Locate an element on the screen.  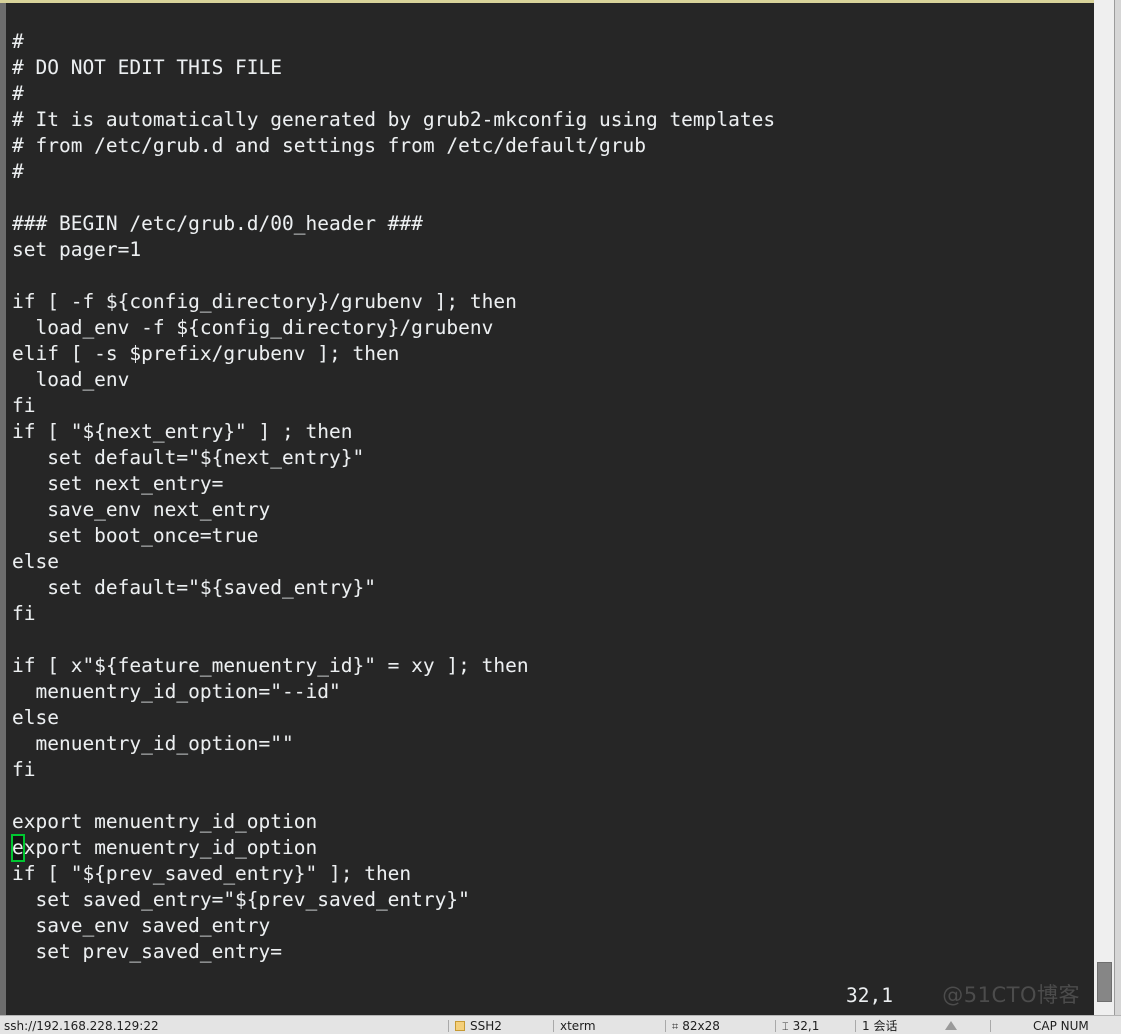
vim-ruler-position: 32,1 is located at coordinates (869, 995).